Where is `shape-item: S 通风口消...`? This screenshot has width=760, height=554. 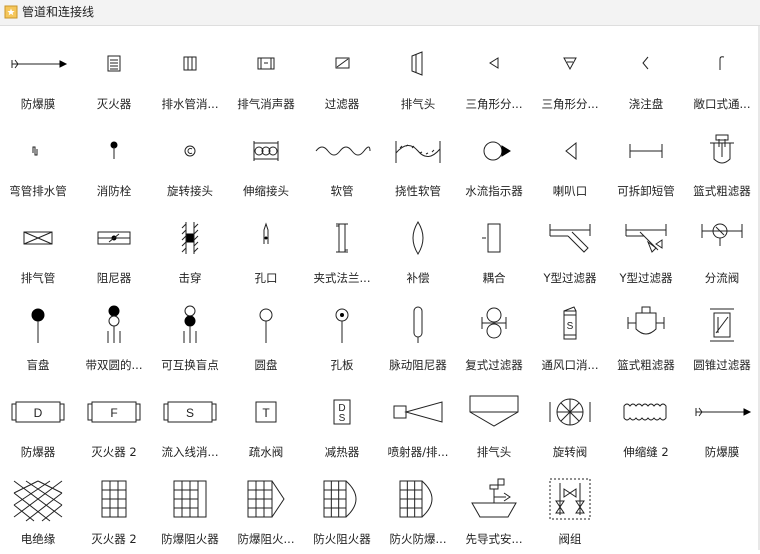 shape-item: S 通风口消... is located at coordinates (570, 336).